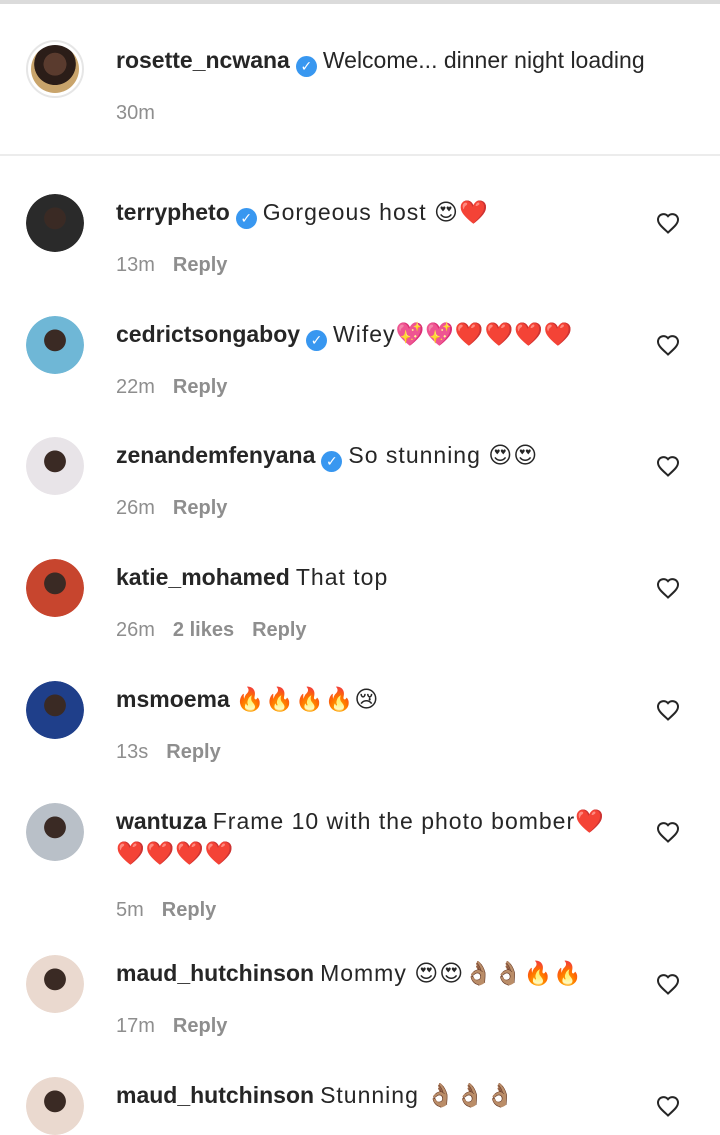 The width and height of the screenshot is (720, 1135). I want to click on comment-line: zenandemfenyana ✓ So stunning 😍😍, so click(386, 455).